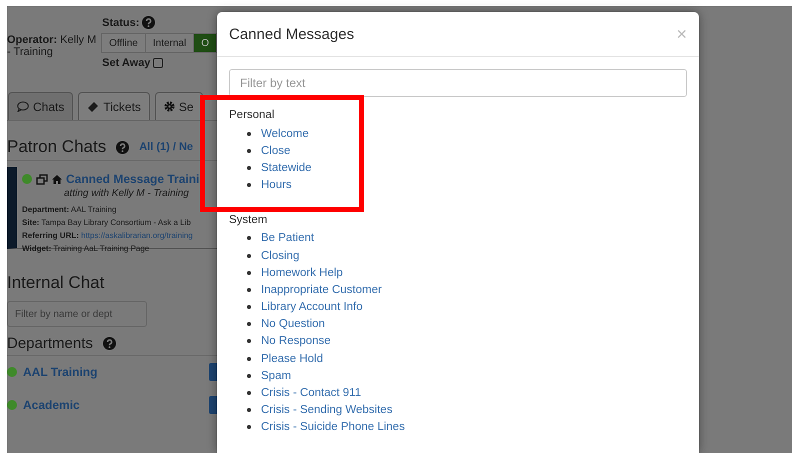 Image resolution: width=792 pixels, height=453 pixels. Describe the element at coordinates (296, 341) in the screenshot. I see `message-link: No Response` at that location.